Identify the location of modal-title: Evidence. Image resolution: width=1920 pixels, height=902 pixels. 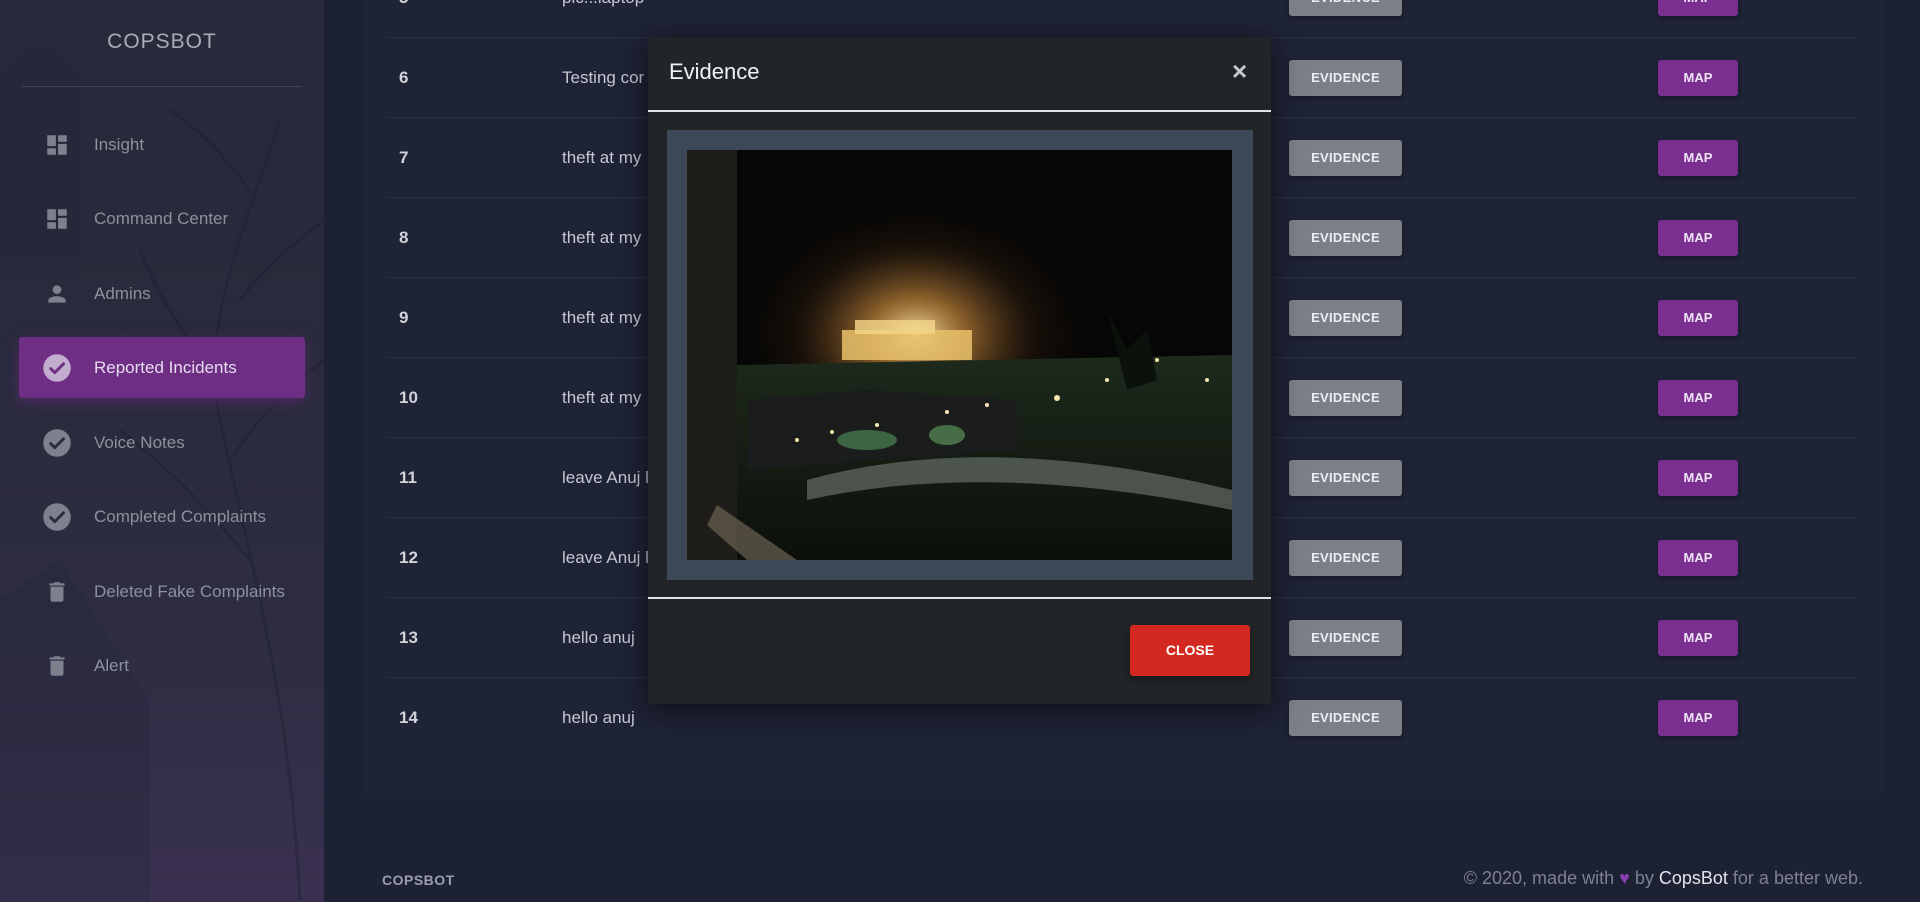
(714, 71).